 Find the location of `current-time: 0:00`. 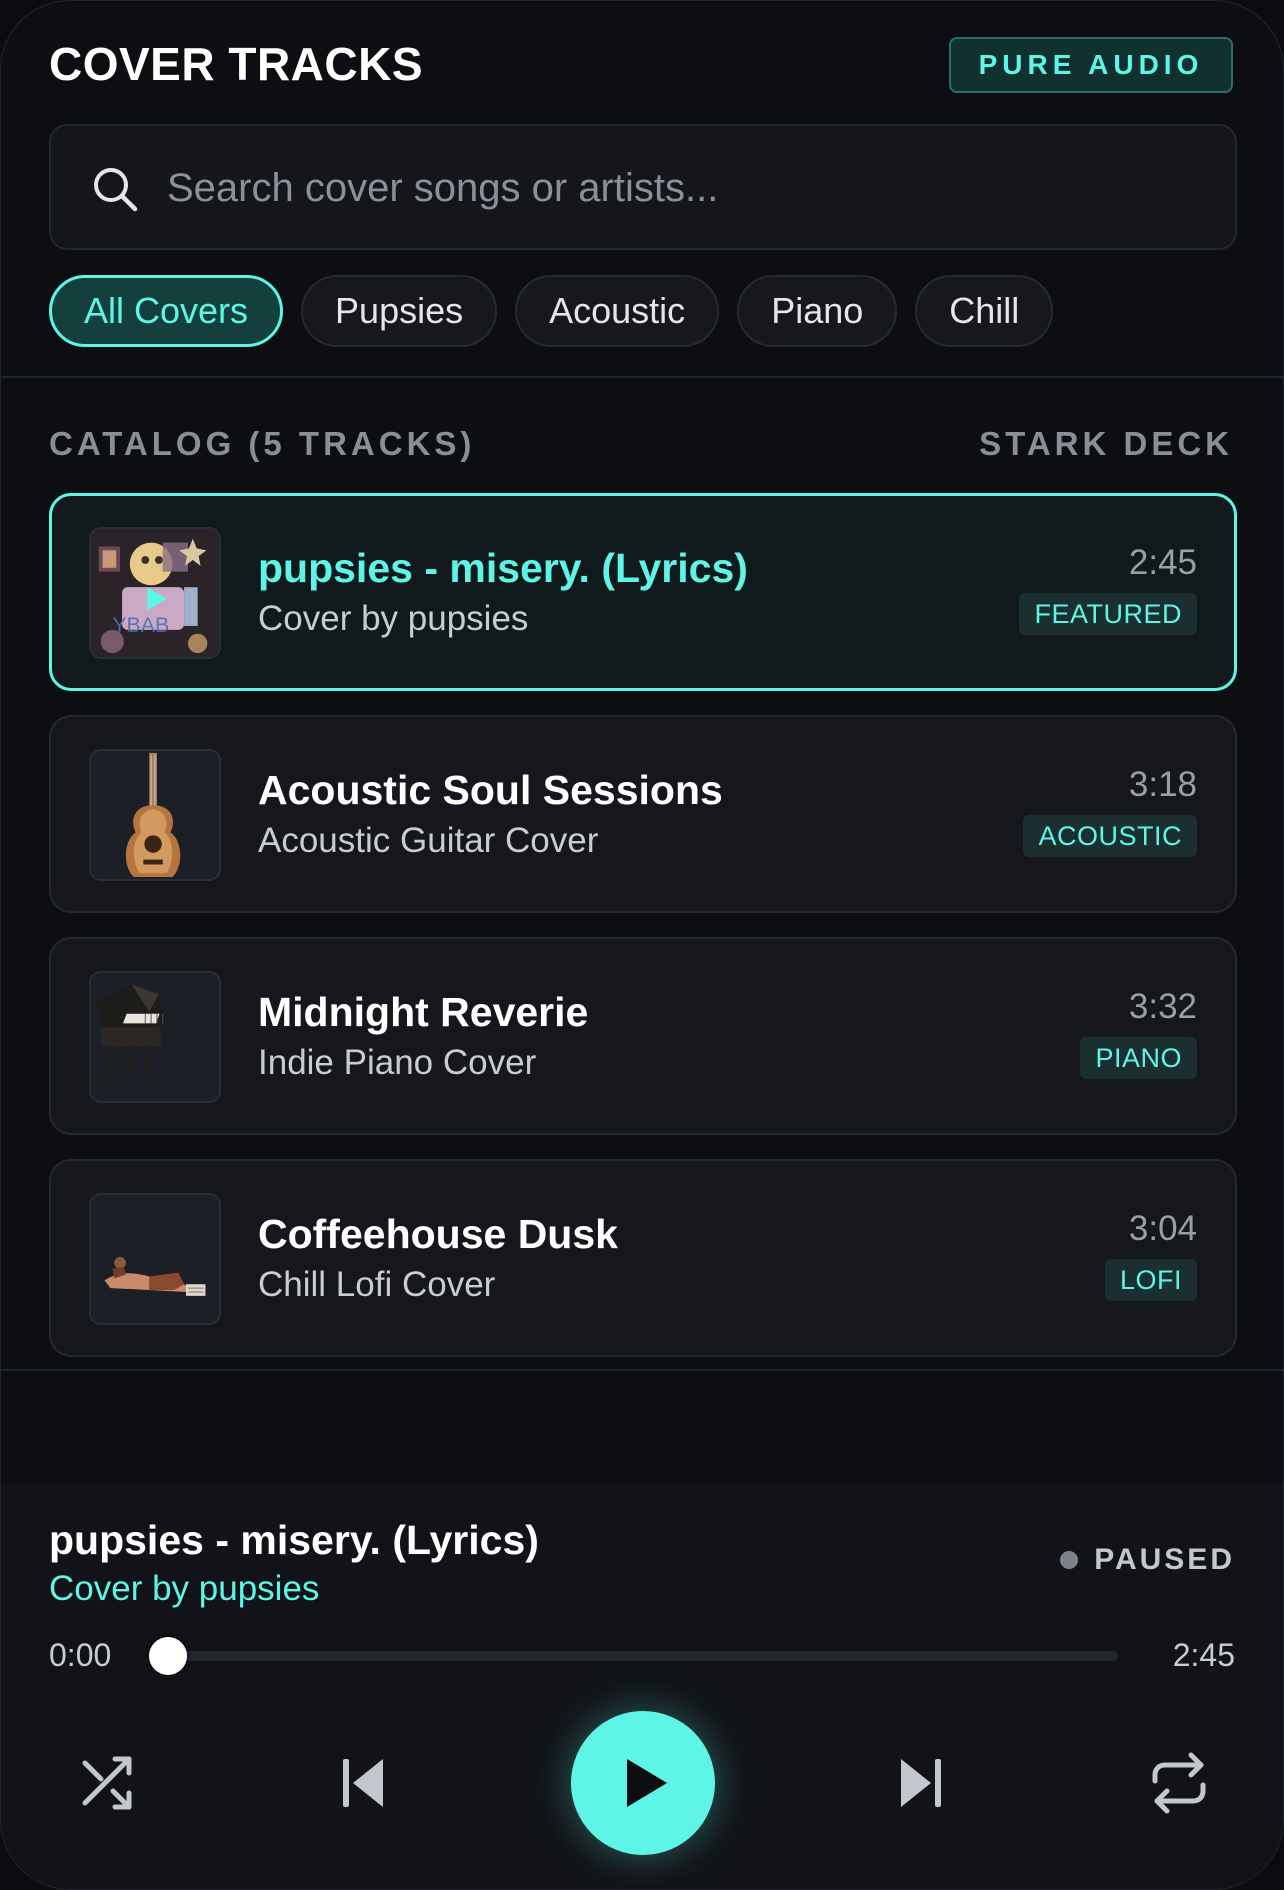

current-time: 0:00 is located at coordinates (80, 1655).